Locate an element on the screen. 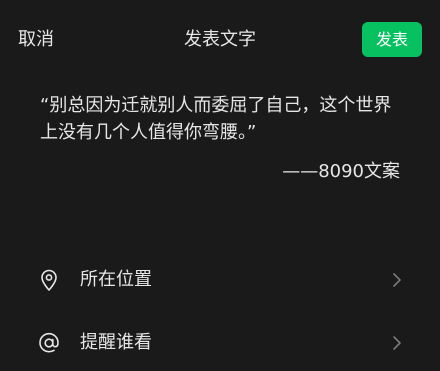  location-pin-icon is located at coordinates (49, 280).